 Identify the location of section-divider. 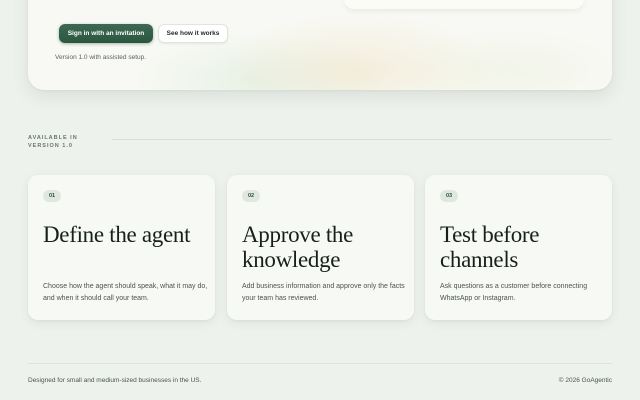
(362, 139).